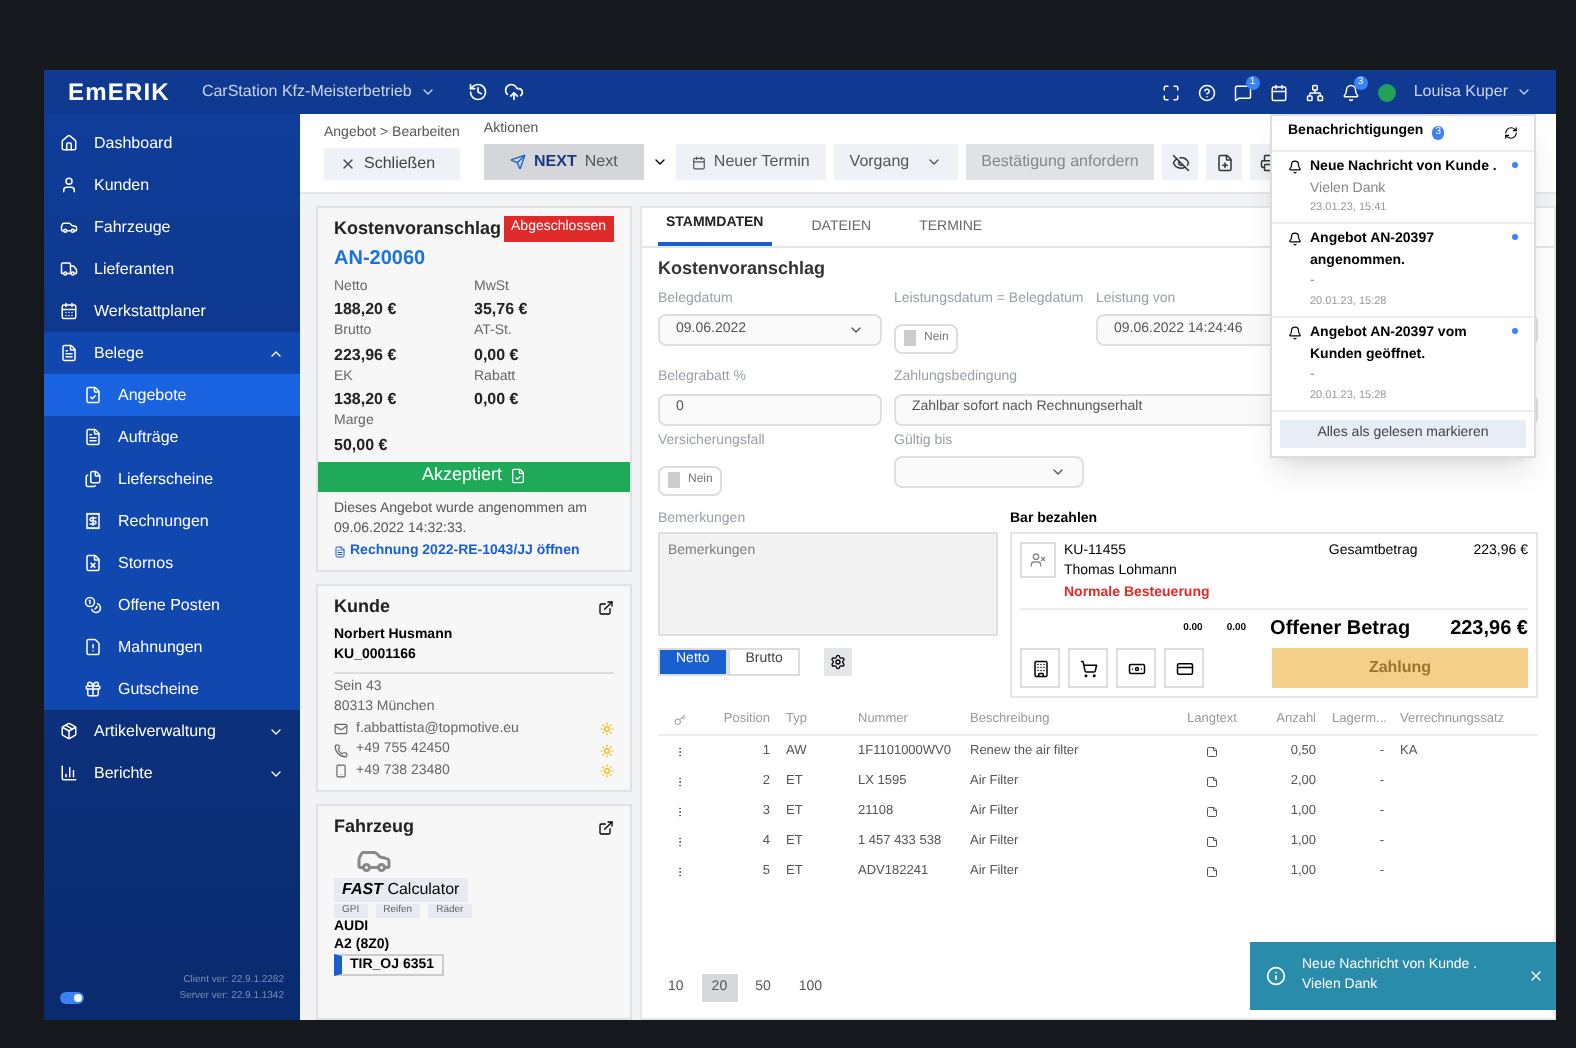  I want to click on truck-icon, so click(69, 269).